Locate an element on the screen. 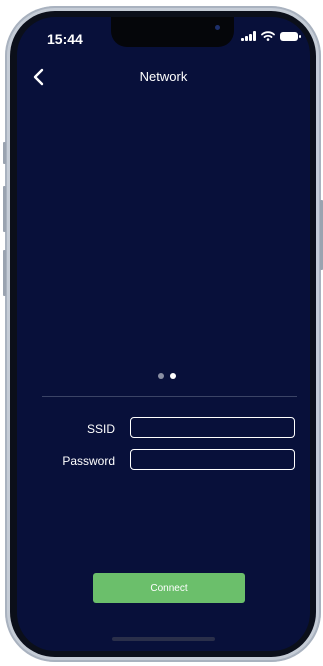 The image size is (323, 666). home-indicator is located at coordinates (163, 639).